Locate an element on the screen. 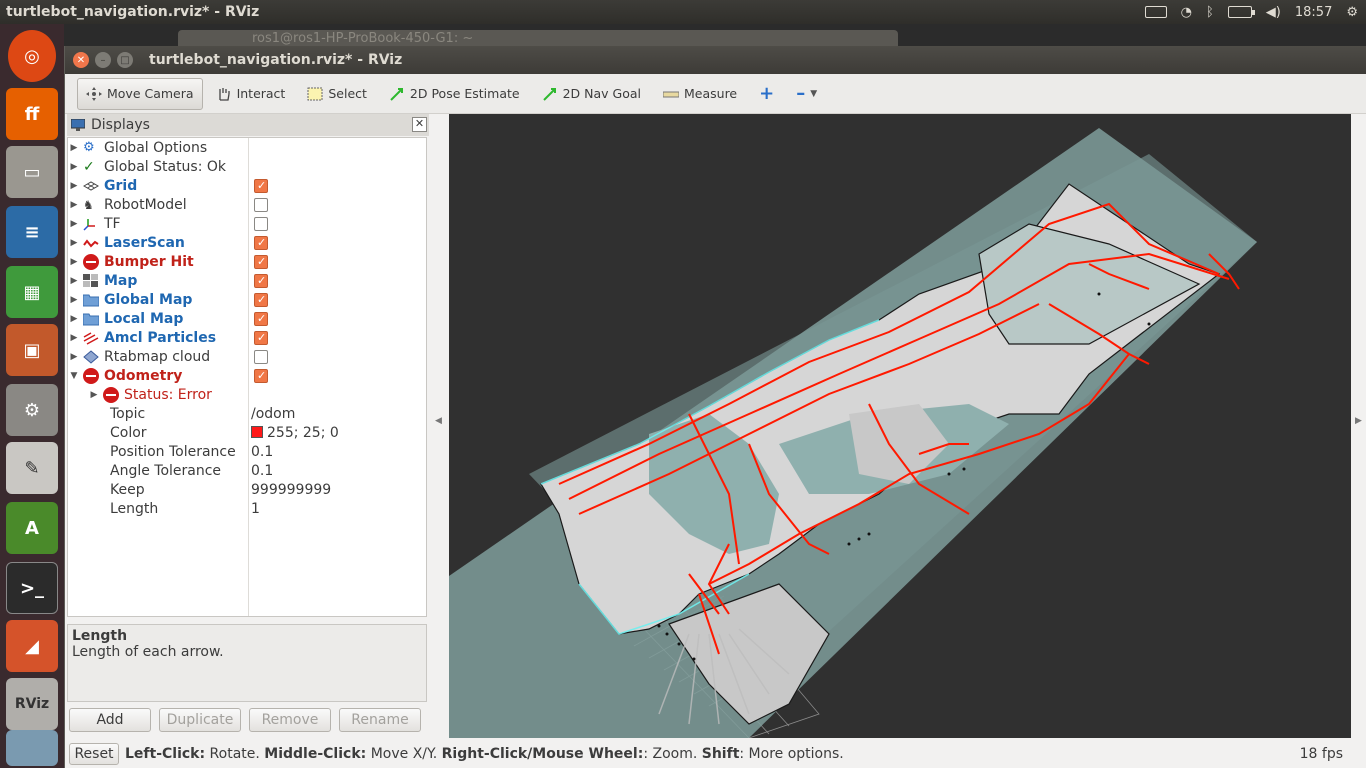 This screenshot has width=1366, height=768. display-item-robotmodel: ▶ ♞ RobotModel is located at coordinates (247, 204).